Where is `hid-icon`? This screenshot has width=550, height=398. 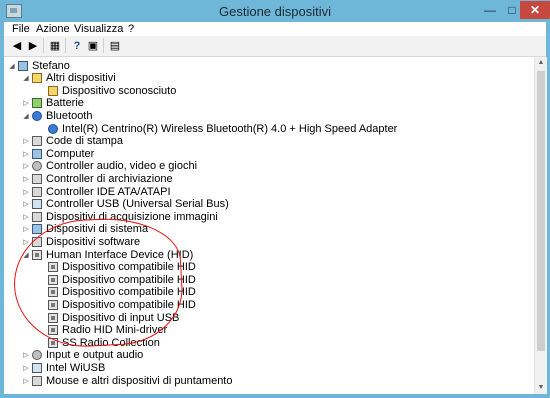 hid-icon is located at coordinates (37, 254).